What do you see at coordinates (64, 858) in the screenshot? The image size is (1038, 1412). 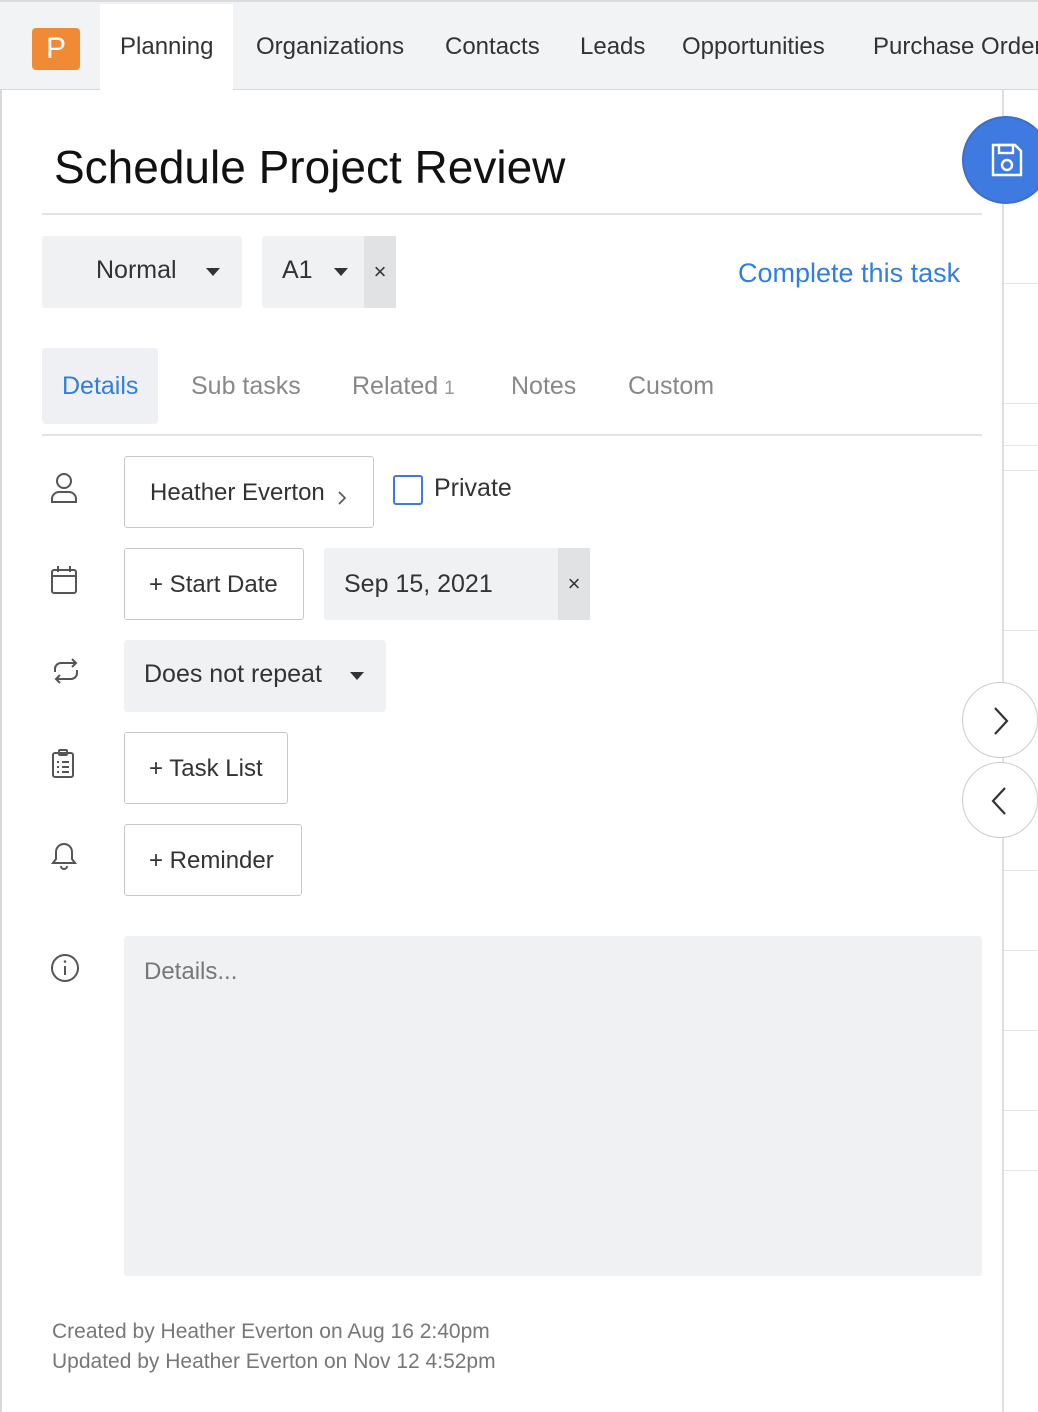 I see `bell-icon` at bounding box center [64, 858].